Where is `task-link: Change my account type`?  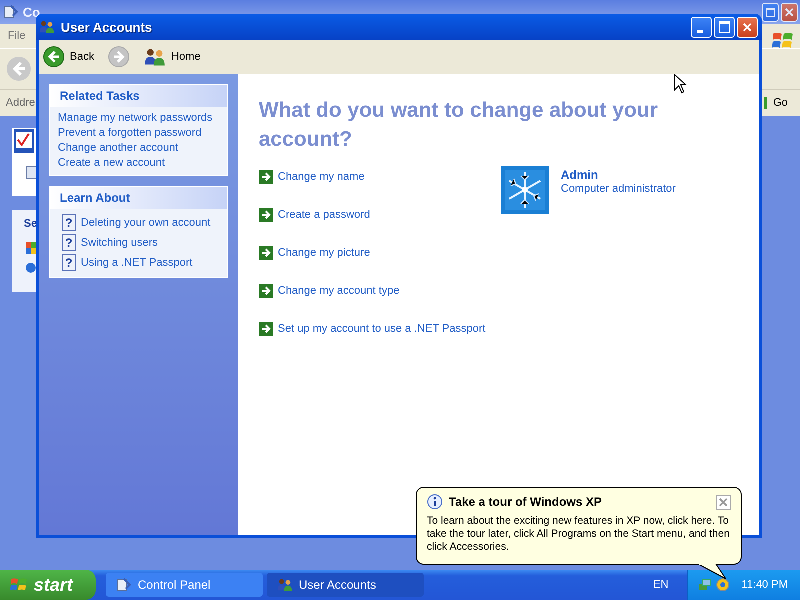 task-link: Change my account type is located at coordinates (339, 291).